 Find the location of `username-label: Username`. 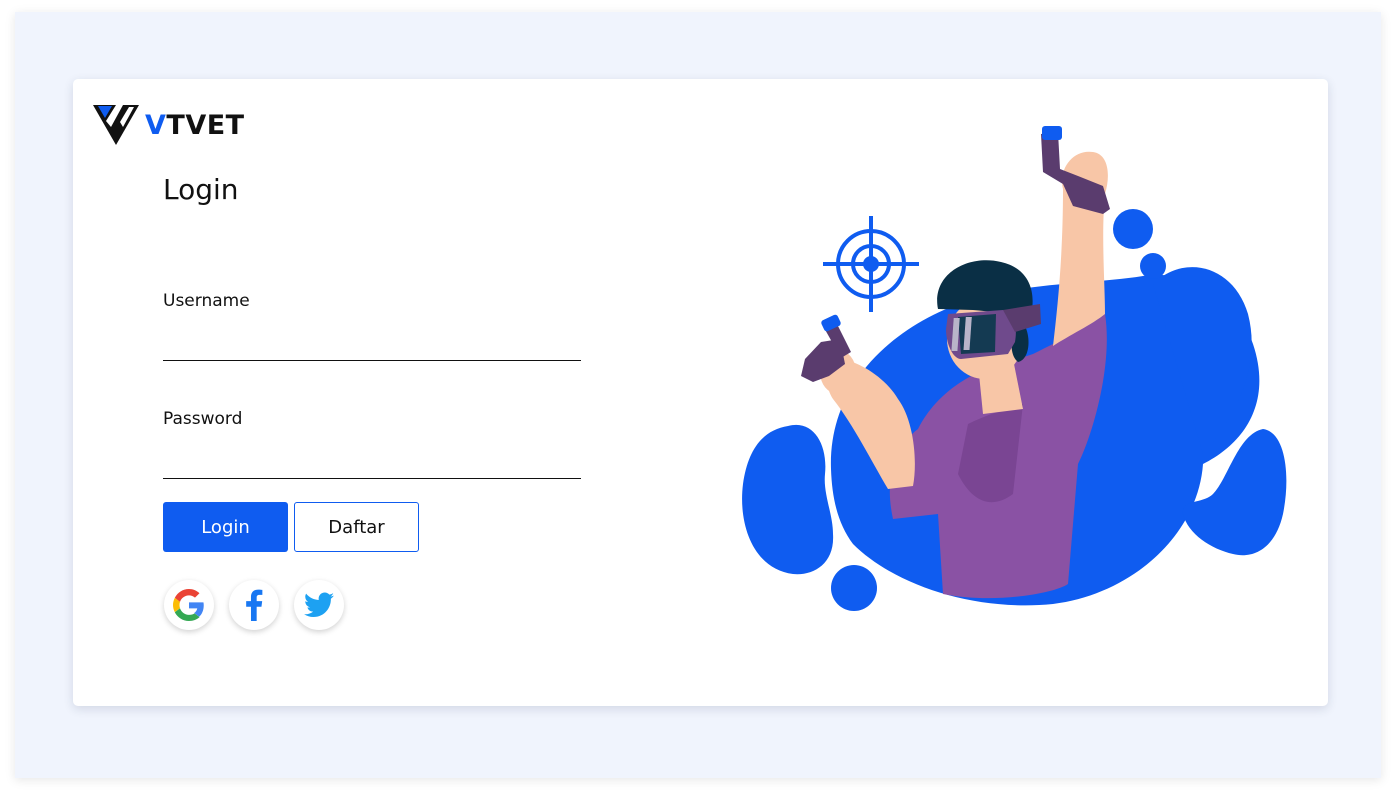

username-label: Username is located at coordinates (206, 301).